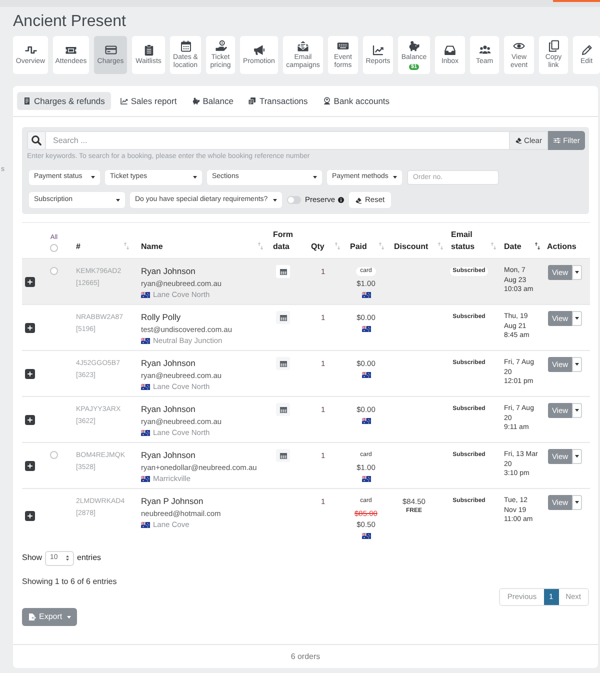 This screenshot has width=600, height=673. What do you see at coordinates (69, 22) in the screenshot?
I see `page-title: Ancient Present` at bounding box center [69, 22].